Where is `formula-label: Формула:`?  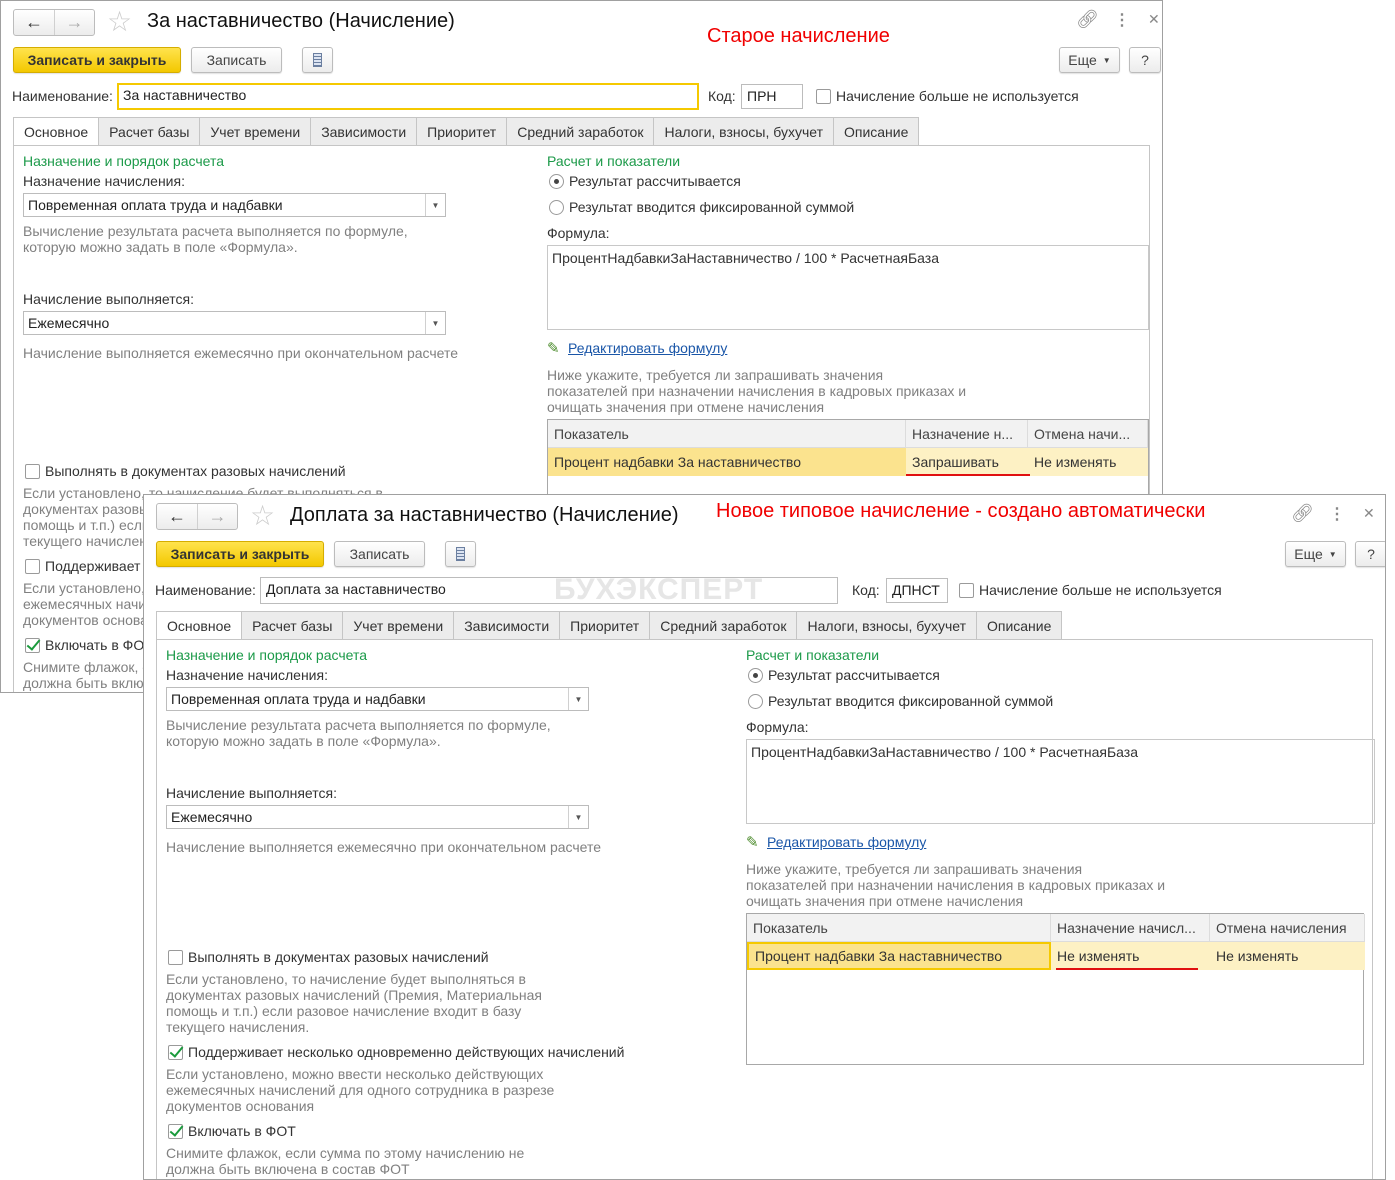
formula-label: Формула: is located at coordinates (777, 727).